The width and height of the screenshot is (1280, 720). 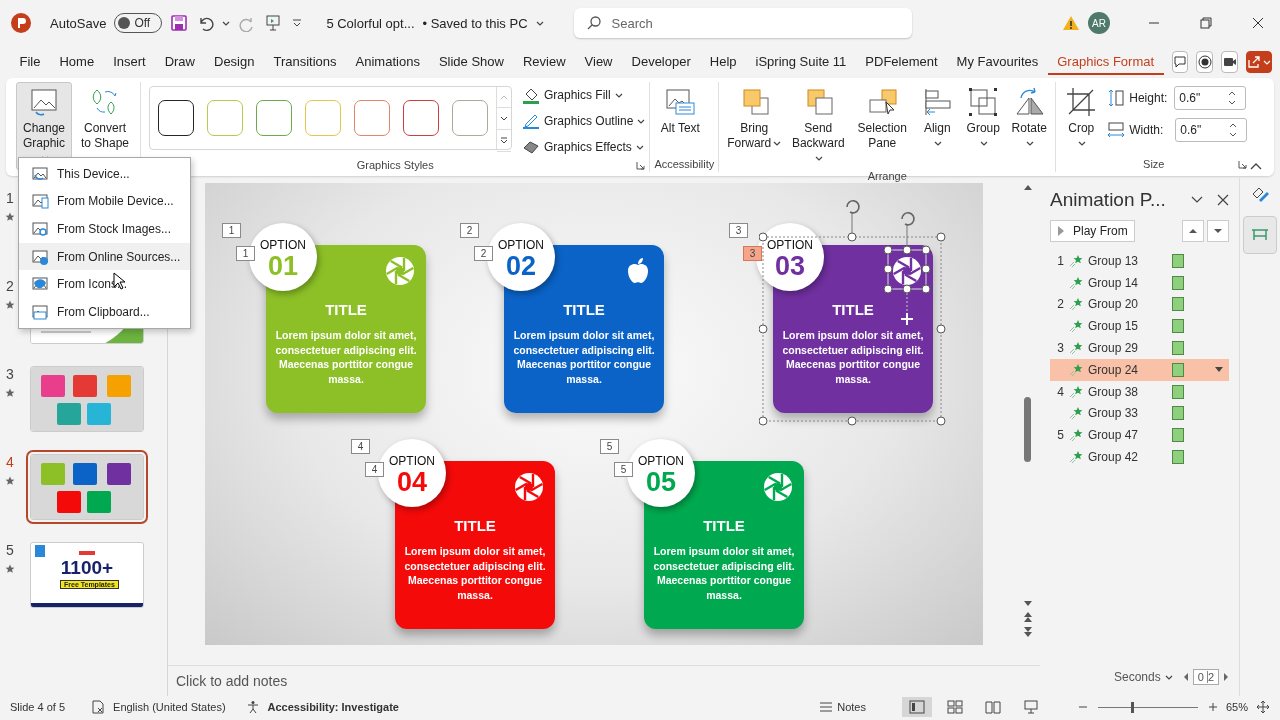 What do you see at coordinates (1143, 677) in the screenshot?
I see `seconds-dropdown: Seconds` at bounding box center [1143, 677].